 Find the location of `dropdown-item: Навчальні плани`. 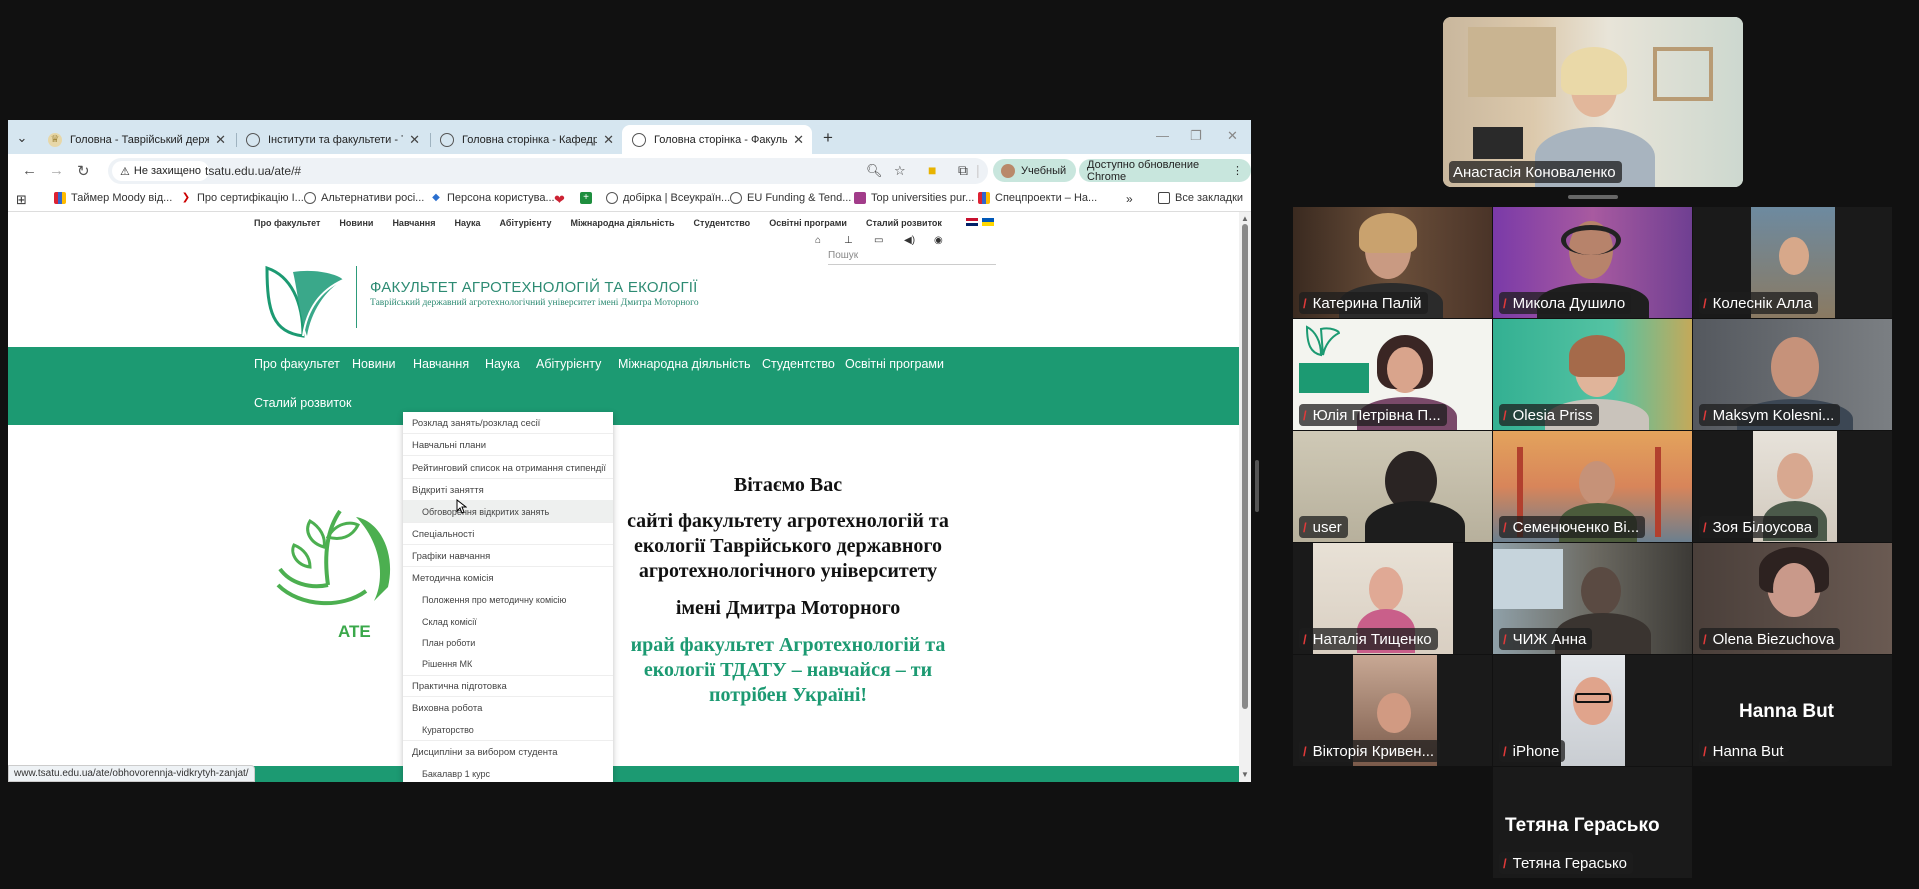

dropdown-item: Навчальні плани is located at coordinates (449, 445).